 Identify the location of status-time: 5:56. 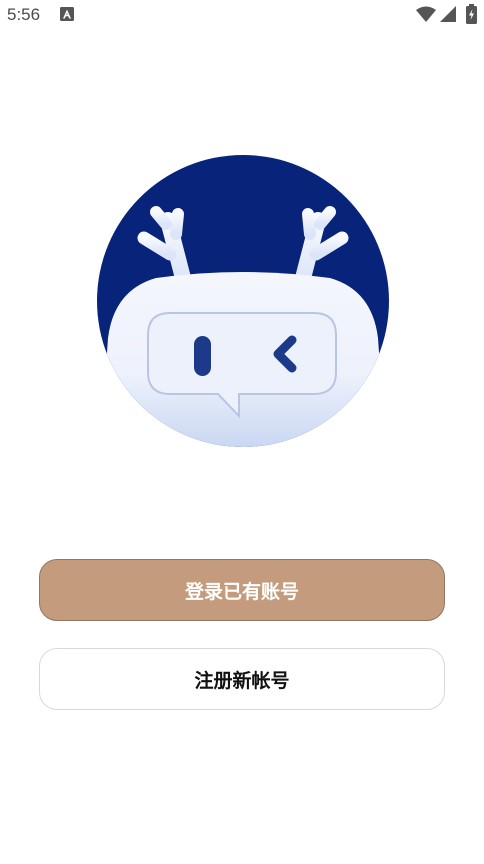
(24, 14).